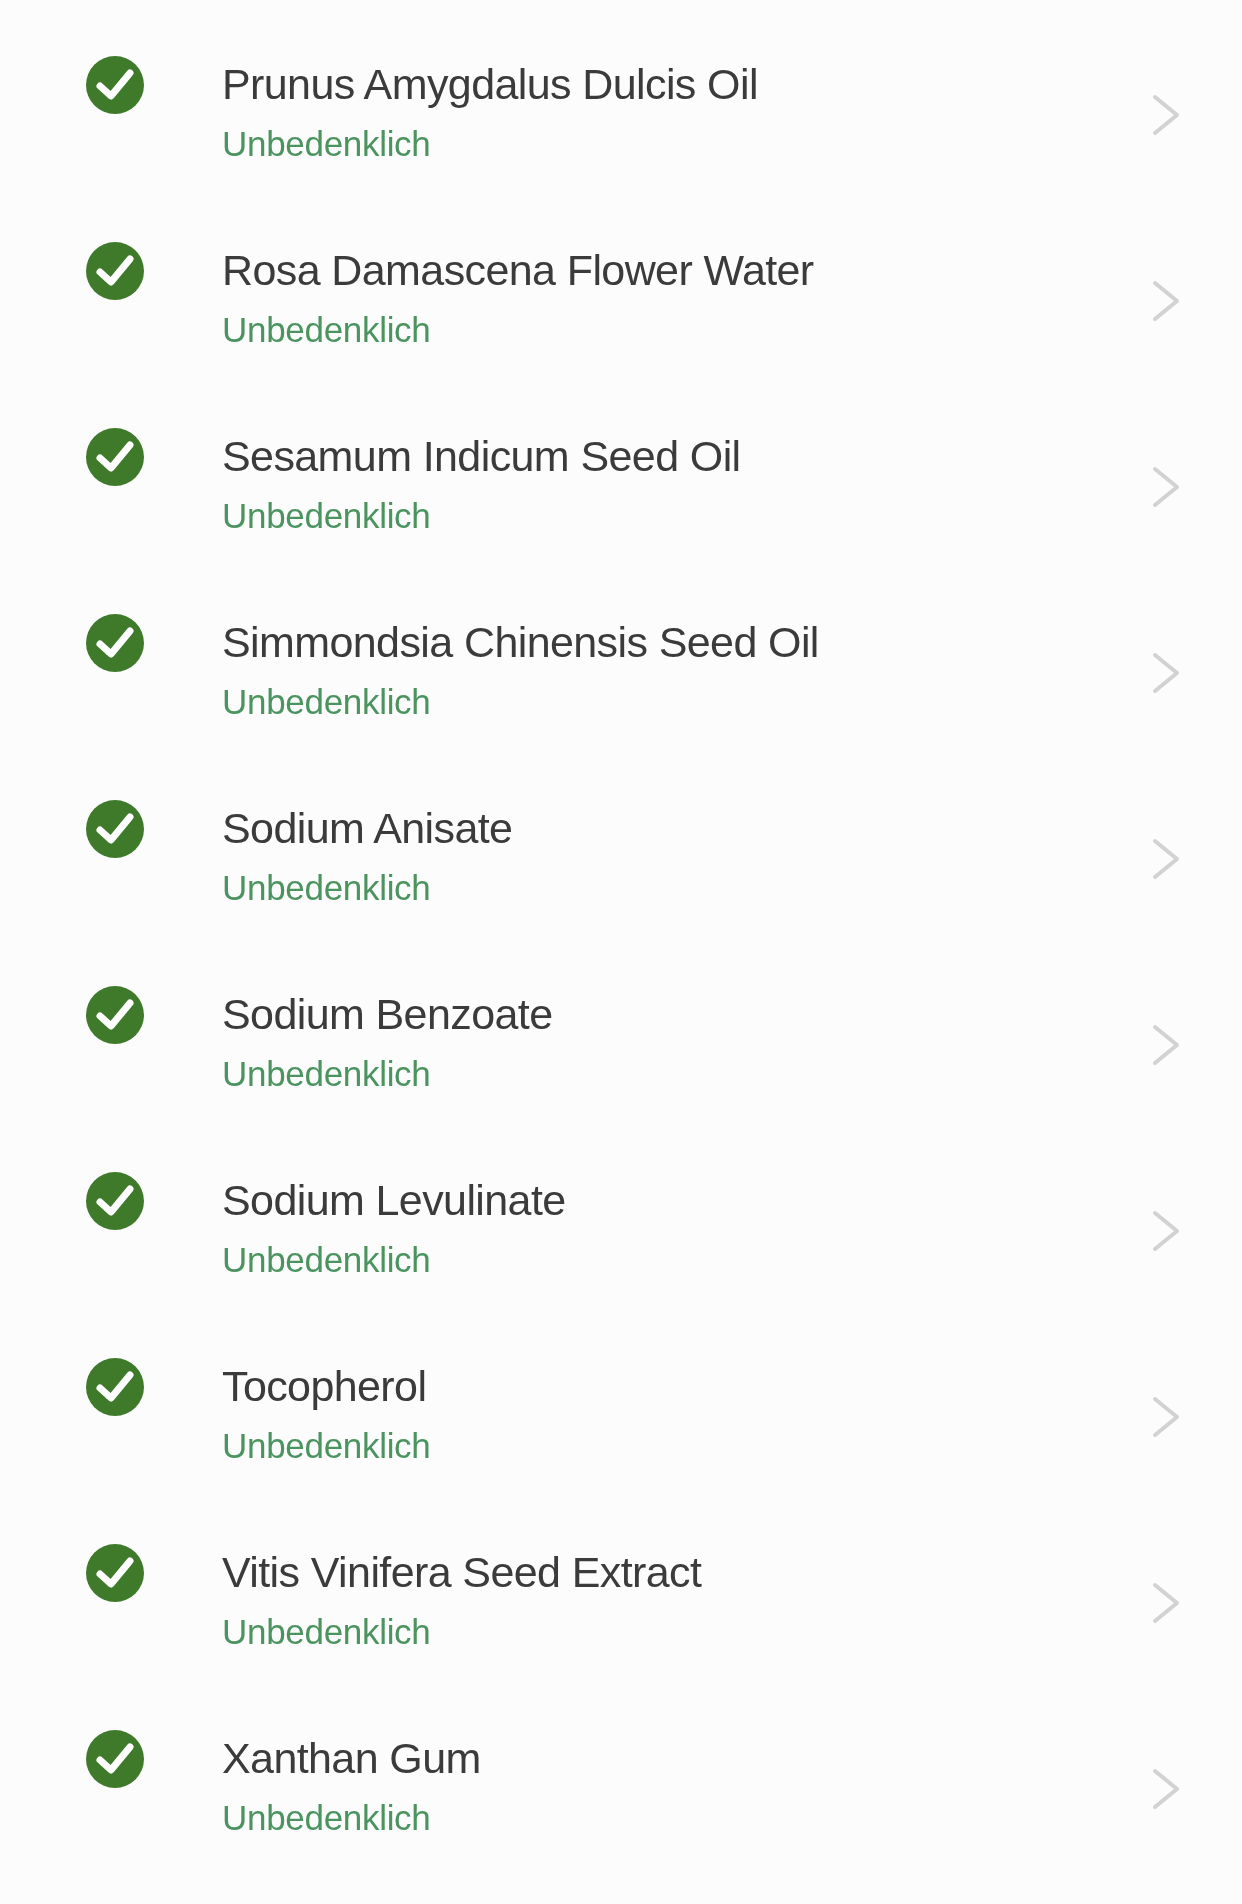 This screenshot has height=1904, width=1242. What do you see at coordinates (518, 270) in the screenshot?
I see `ingredient-name: Rosa Damascena Flower Water` at bounding box center [518, 270].